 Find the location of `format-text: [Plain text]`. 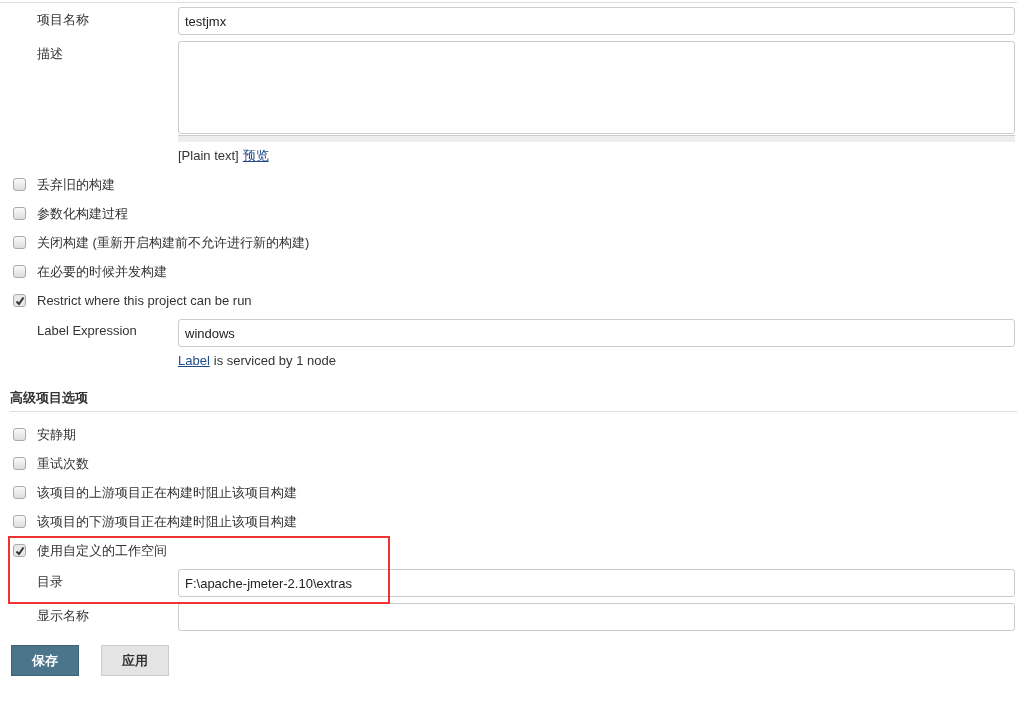

format-text: [Plain text] is located at coordinates (208, 156).